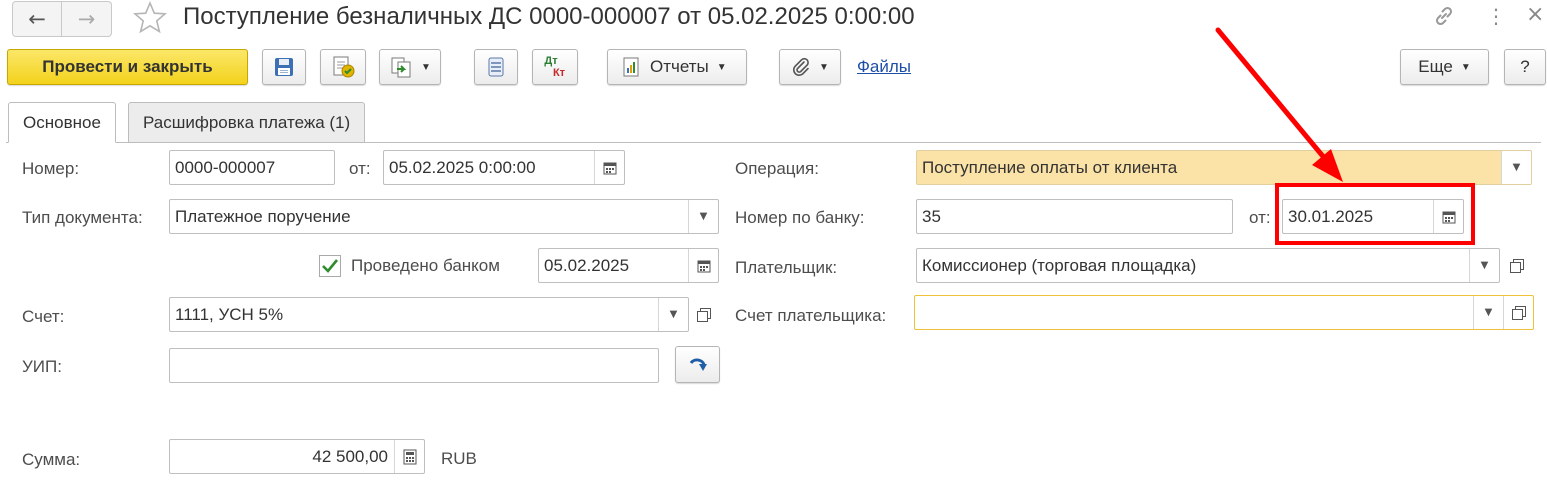  I want to click on checkmark-icon, so click(330, 266).